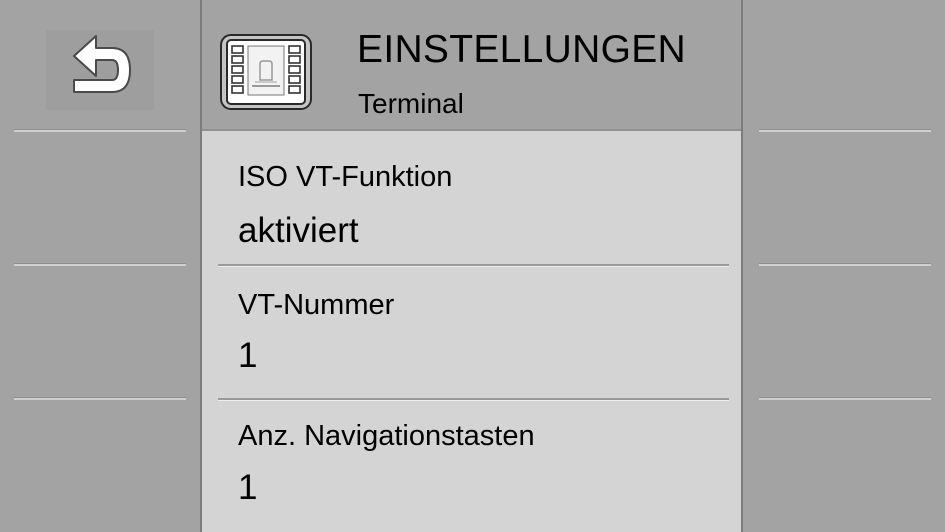 This screenshot has width=945, height=532. Describe the element at coordinates (521, 49) in the screenshot. I see `page-title: EINSTELLUNGEN` at that location.